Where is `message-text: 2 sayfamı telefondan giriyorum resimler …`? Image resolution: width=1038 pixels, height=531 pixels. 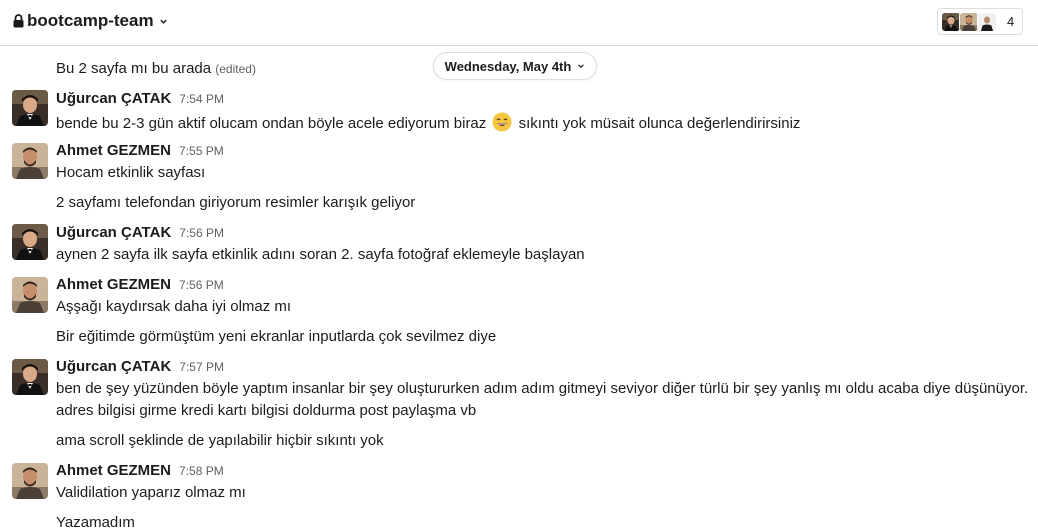
message-text: 2 sayfamı telefondan giriyorum resimler … is located at coordinates (236, 202).